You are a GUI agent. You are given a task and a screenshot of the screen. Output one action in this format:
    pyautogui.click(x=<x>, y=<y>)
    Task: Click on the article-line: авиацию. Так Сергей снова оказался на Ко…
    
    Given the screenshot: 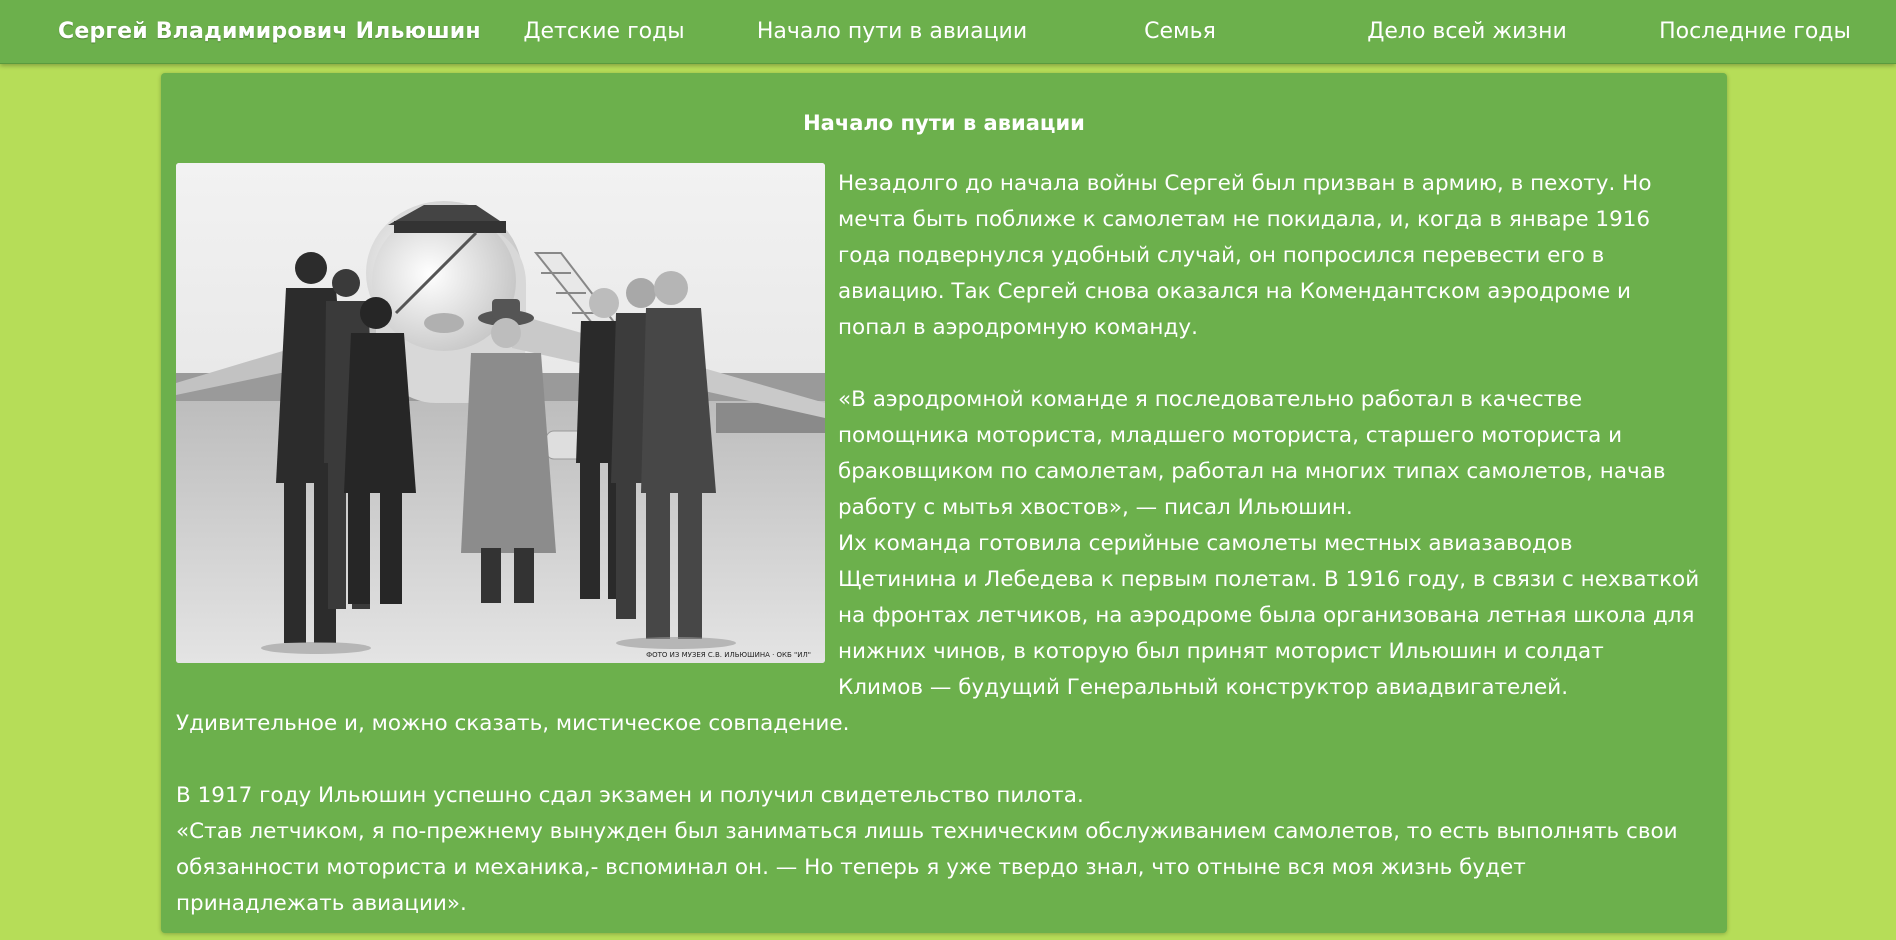 What is the action you would take?
    pyautogui.click(x=1235, y=291)
    